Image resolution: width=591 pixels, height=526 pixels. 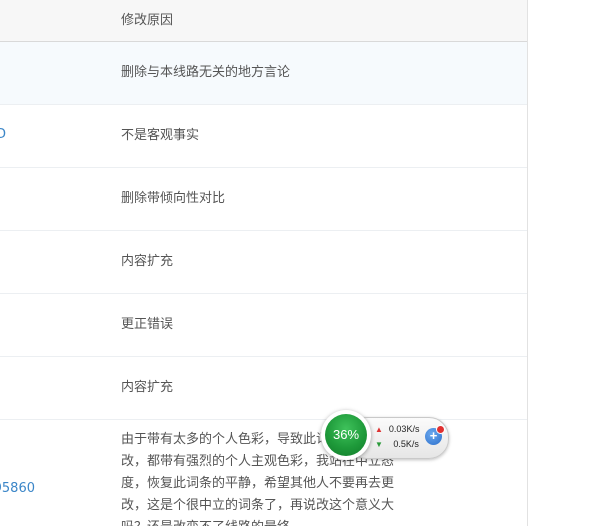 I want to click on upload-speed: 0.03K/s, so click(x=404, y=429).